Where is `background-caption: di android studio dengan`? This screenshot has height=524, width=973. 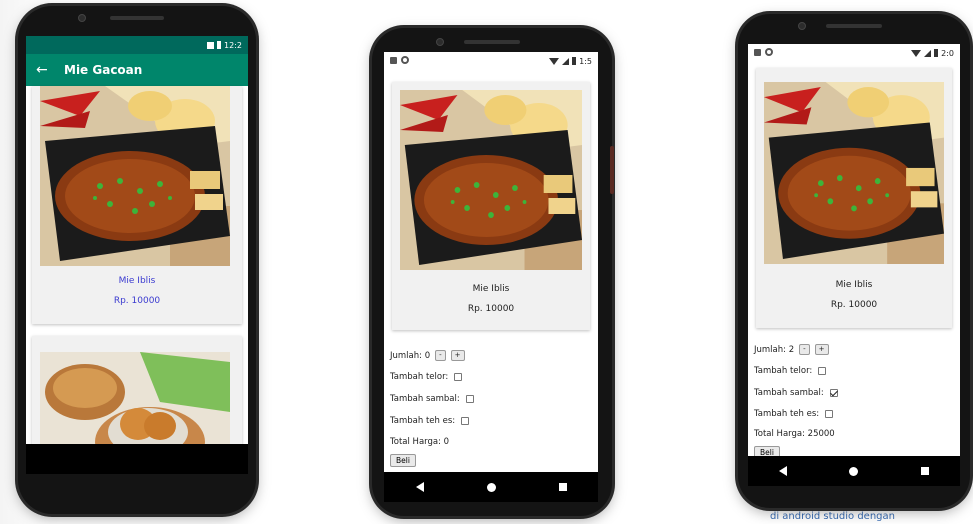
background-caption: di android studio dengan is located at coordinates (832, 516).